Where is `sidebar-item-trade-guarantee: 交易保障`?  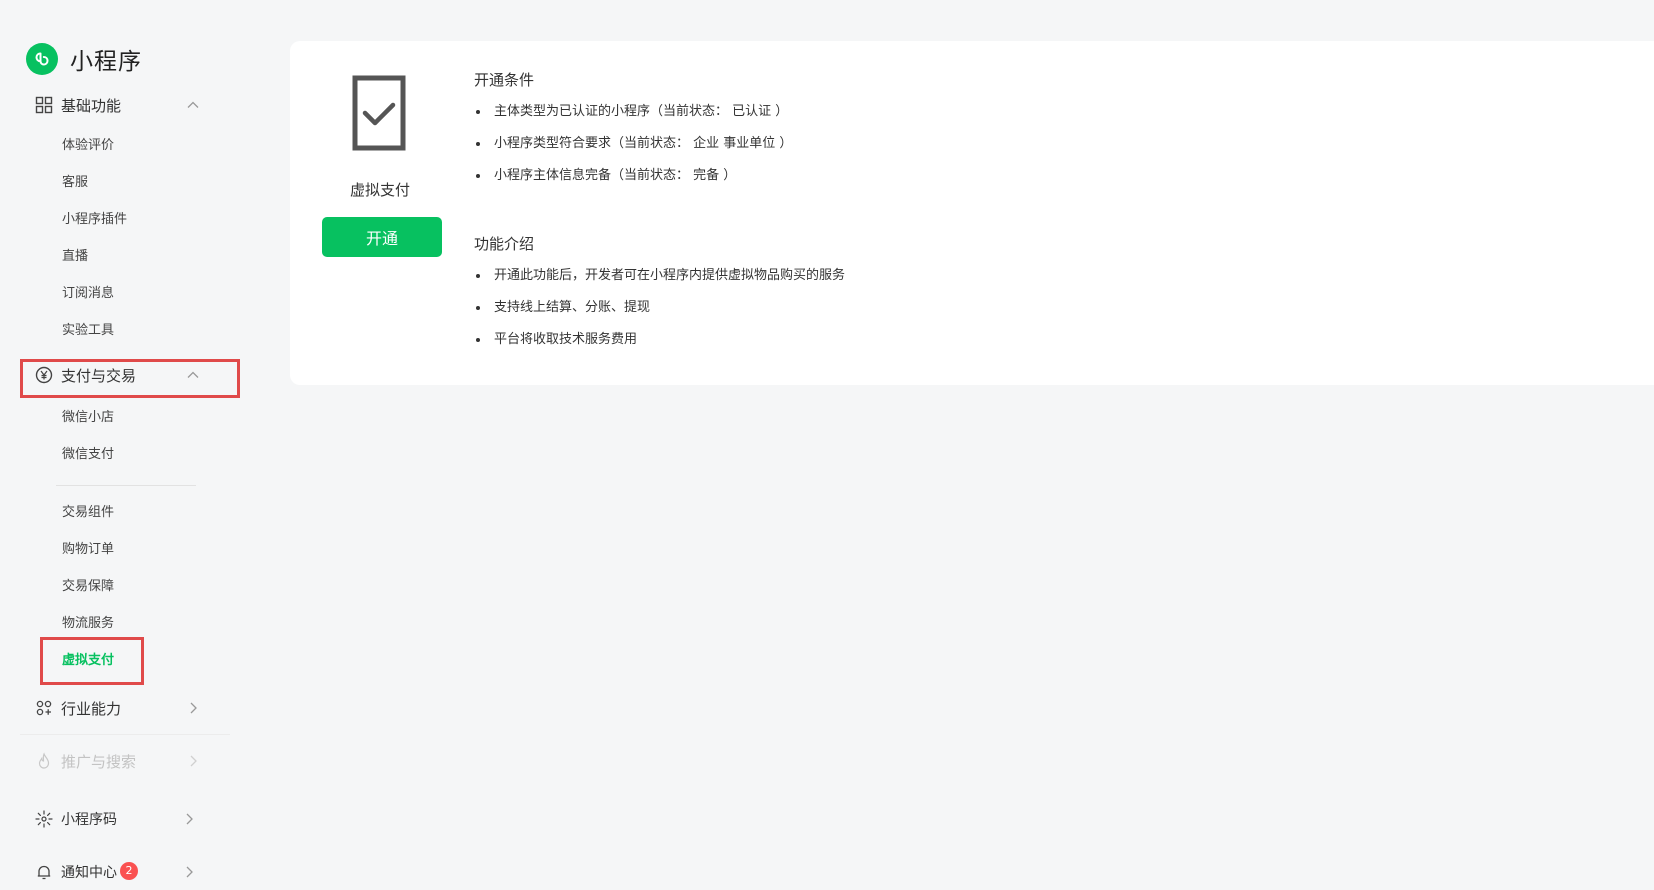
sidebar-item-trade-guarantee: 交易保障 is located at coordinates (88, 587).